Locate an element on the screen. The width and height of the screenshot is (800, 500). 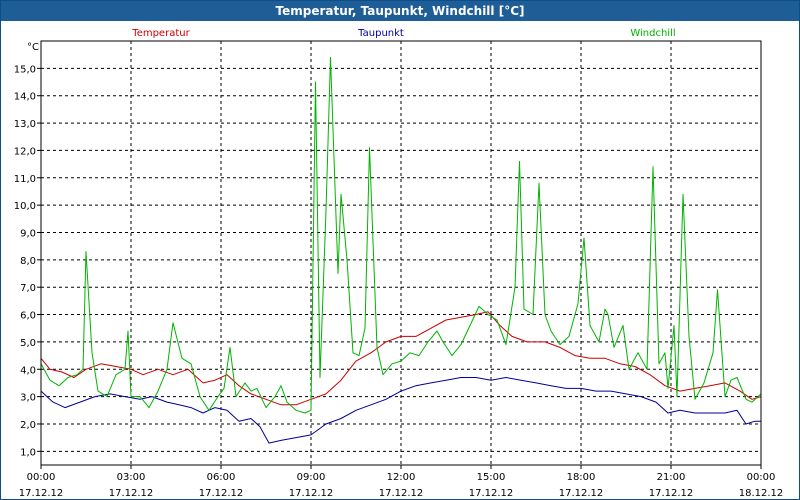
x-tick-time: 21:00 is located at coordinates (671, 477).